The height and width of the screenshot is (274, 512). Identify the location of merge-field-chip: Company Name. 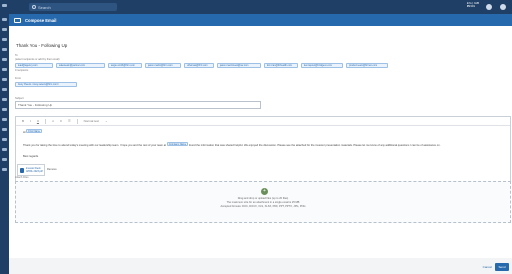
(177, 144).